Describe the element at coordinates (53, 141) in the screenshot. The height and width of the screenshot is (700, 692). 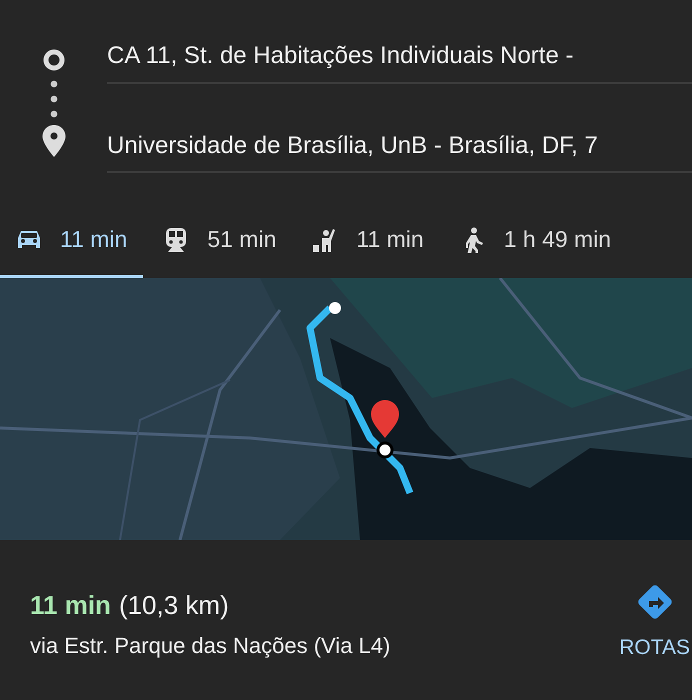
I see `location-pin-icon` at that location.